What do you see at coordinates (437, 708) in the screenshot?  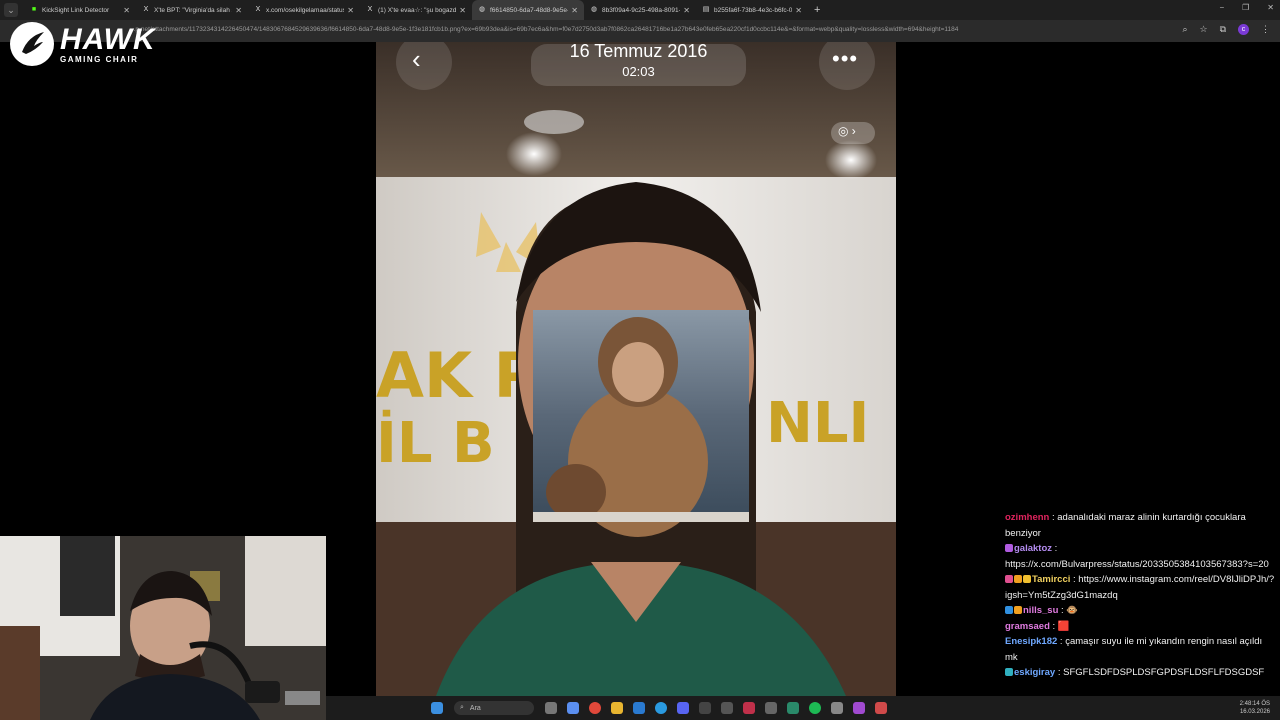 I see `windows-start-icon` at bounding box center [437, 708].